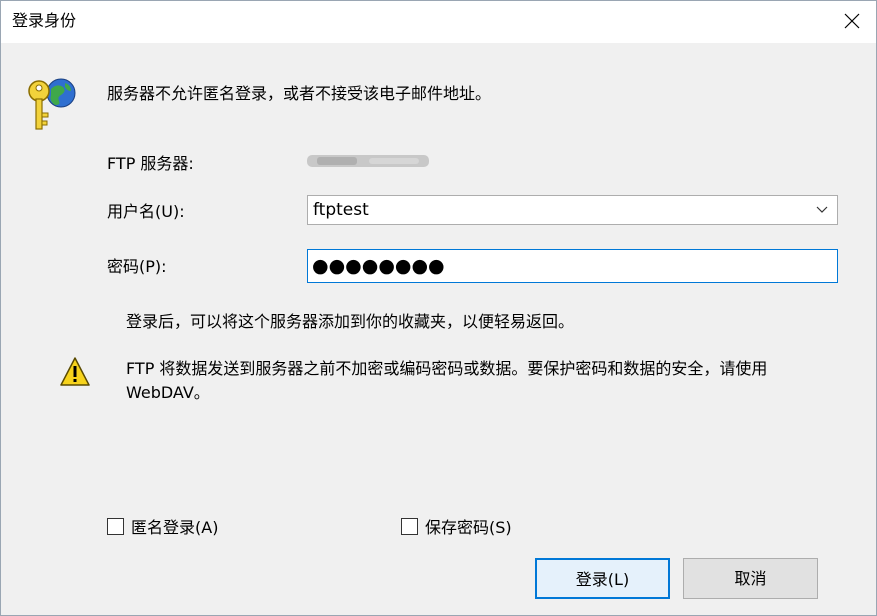 Image resolution: width=877 pixels, height=616 pixels. Describe the element at coordinates (572, 266) in the screenshot. I see `password-field: ●●●●●●●●` at that location.